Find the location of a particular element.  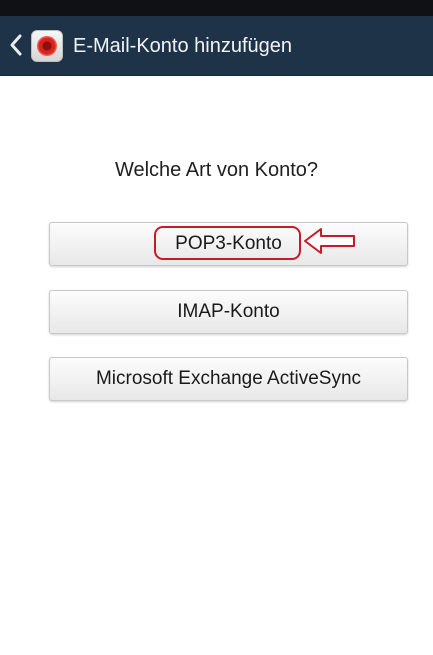

action-bar: E-Mail-Konto hinzufügen is located at coordinates (216, 46).